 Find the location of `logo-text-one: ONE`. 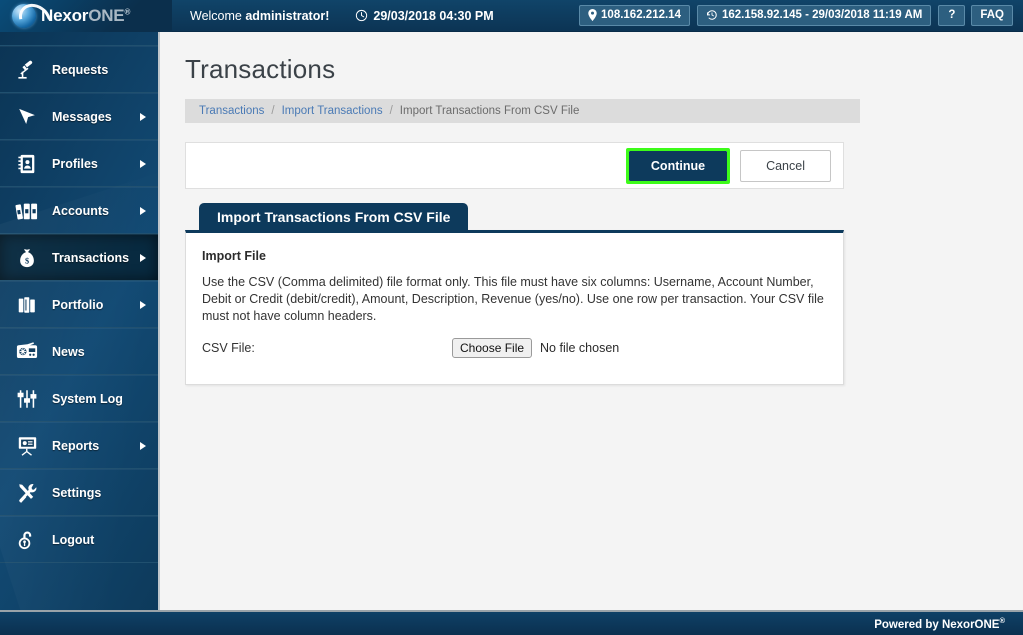

logo-text-one: ONE is located at coordinates (106, 15).